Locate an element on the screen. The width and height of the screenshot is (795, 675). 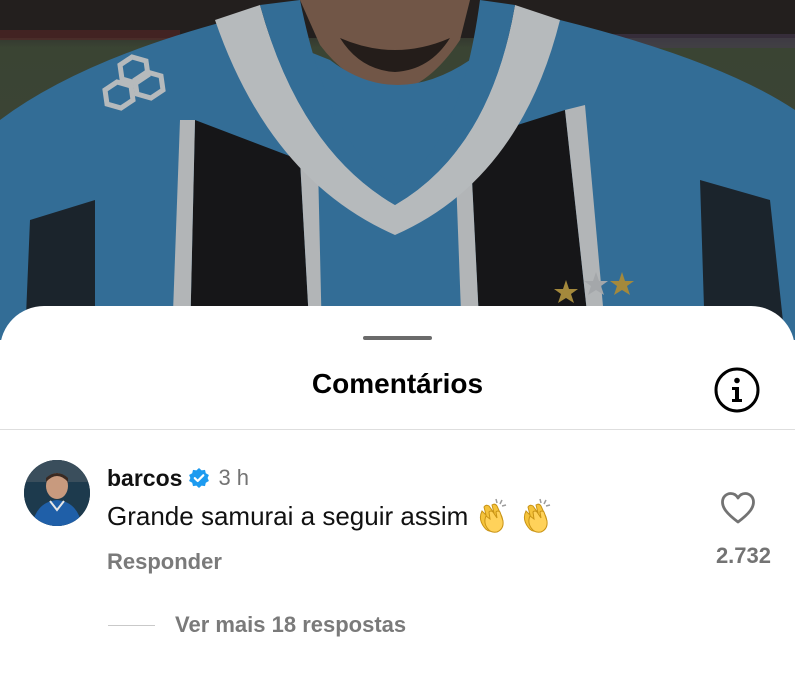
info-icon is located at coordinates (737, 390).